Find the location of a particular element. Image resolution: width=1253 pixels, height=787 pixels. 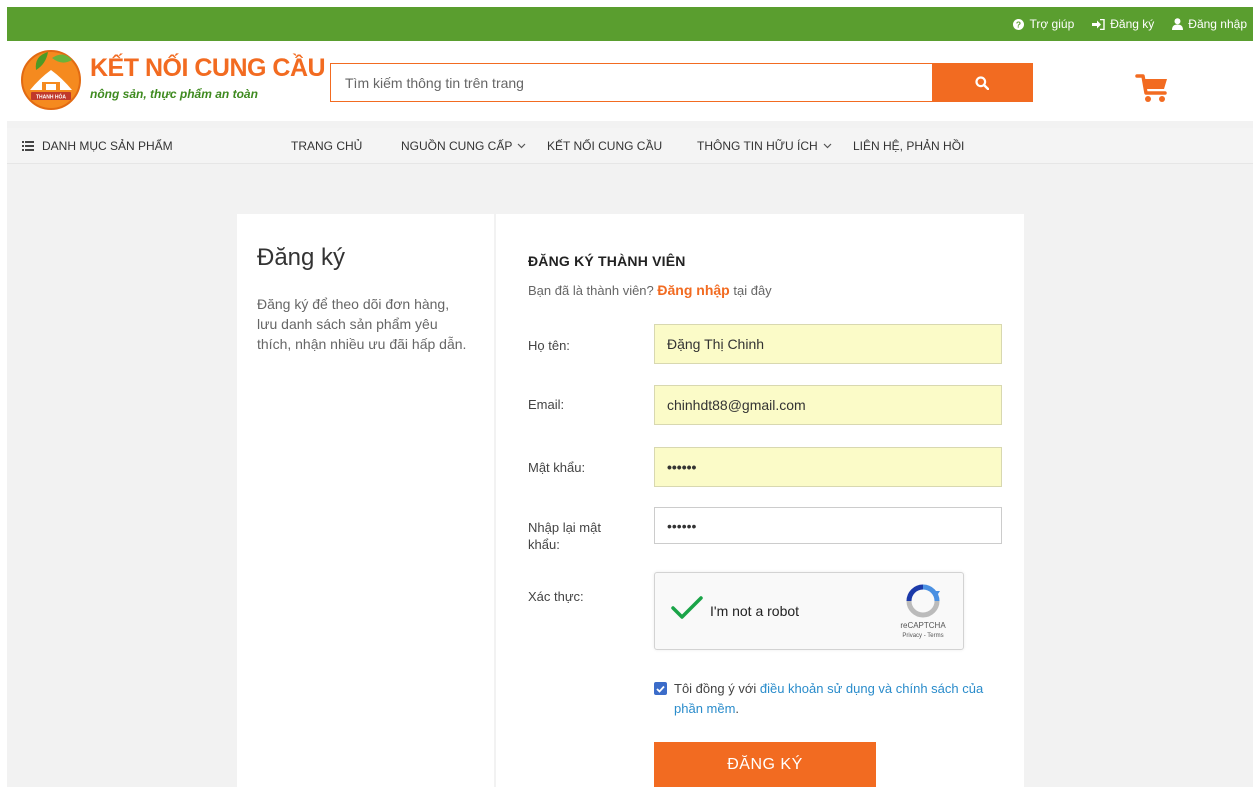

nav-item-label: THÔNG TIN HỮU ÍCH is located at coordinates (757, 146).